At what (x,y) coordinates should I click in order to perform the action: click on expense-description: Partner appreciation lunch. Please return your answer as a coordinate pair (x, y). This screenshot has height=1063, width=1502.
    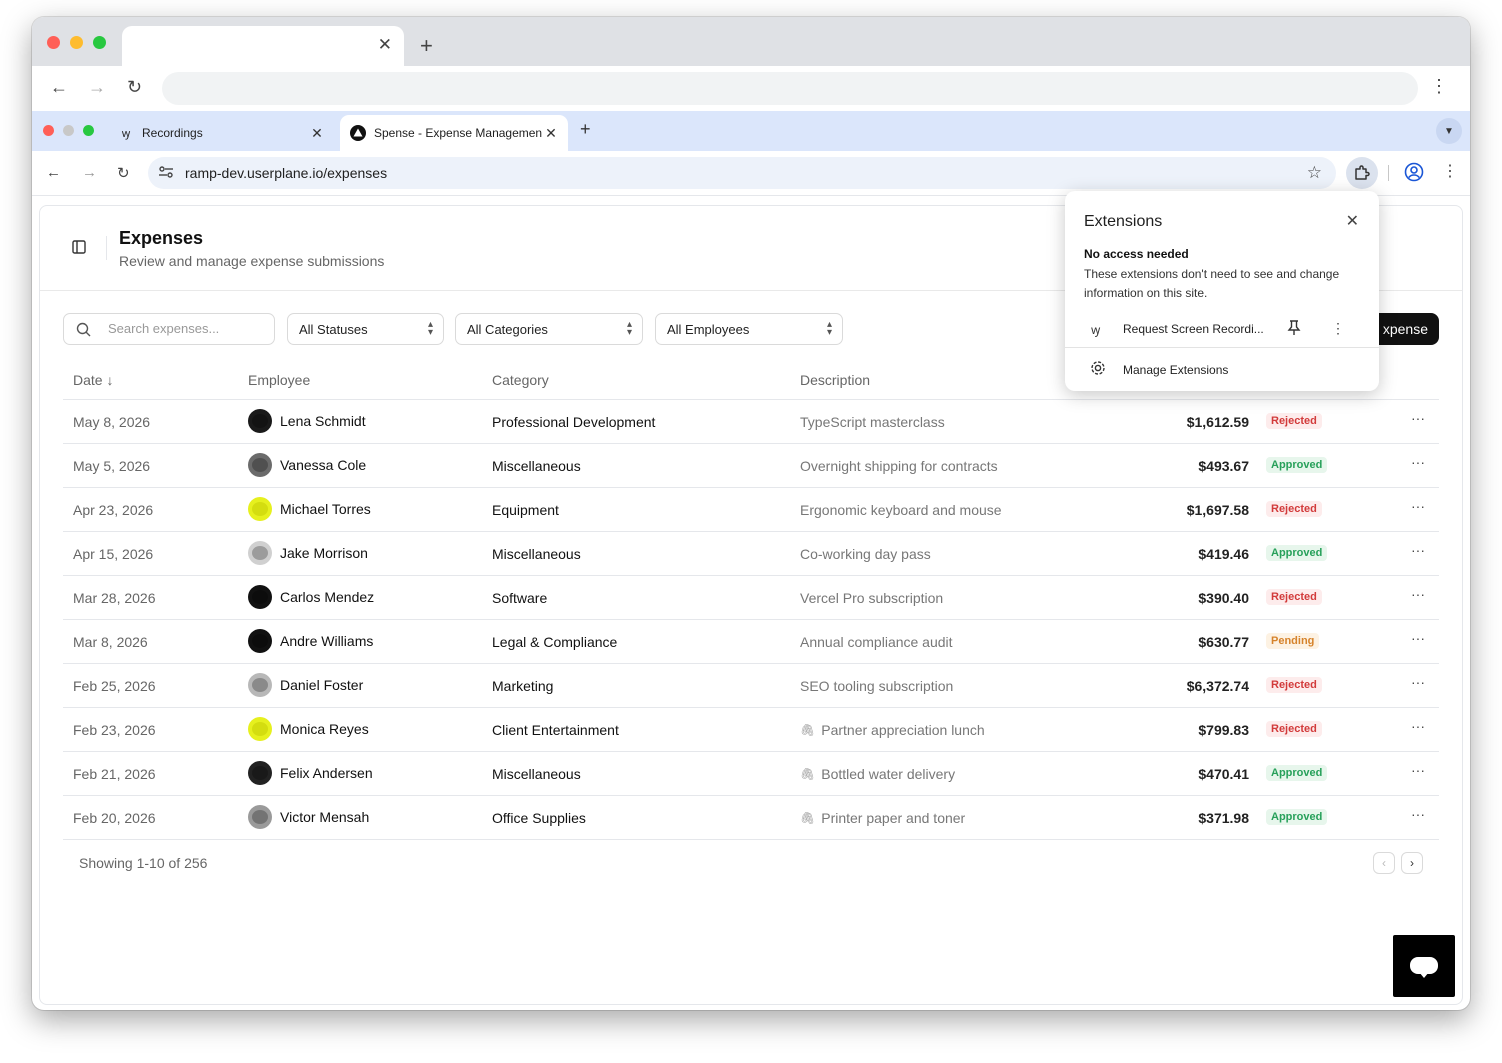
    Looking at the image, I should click on (903, 730).